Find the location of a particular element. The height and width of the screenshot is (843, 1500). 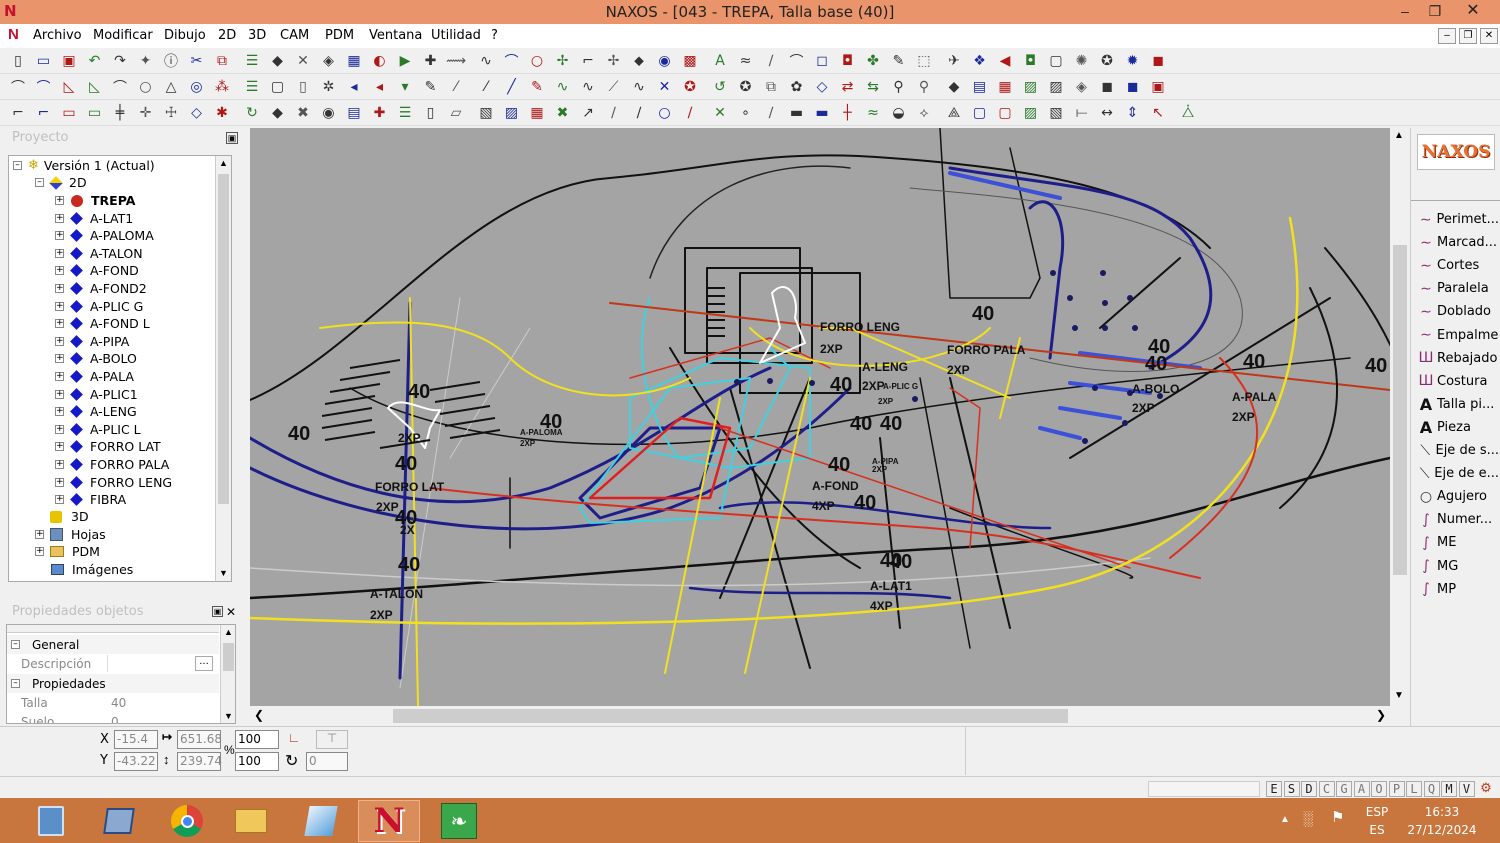

toolbar-tool-icon: ▧ is located at coordinates (486, 113).